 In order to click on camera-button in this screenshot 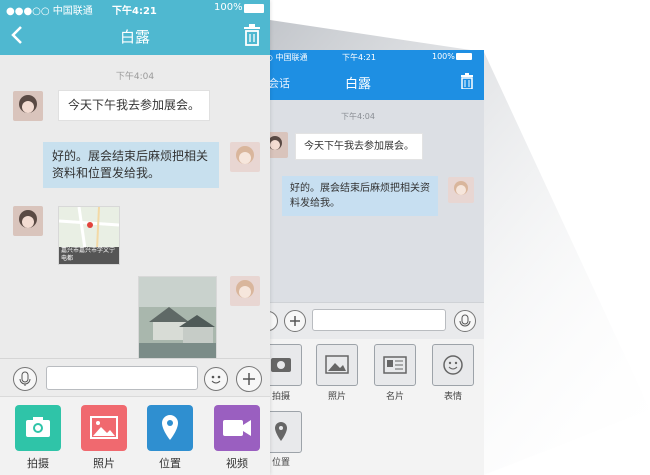, I will do `click(38, 428)`.